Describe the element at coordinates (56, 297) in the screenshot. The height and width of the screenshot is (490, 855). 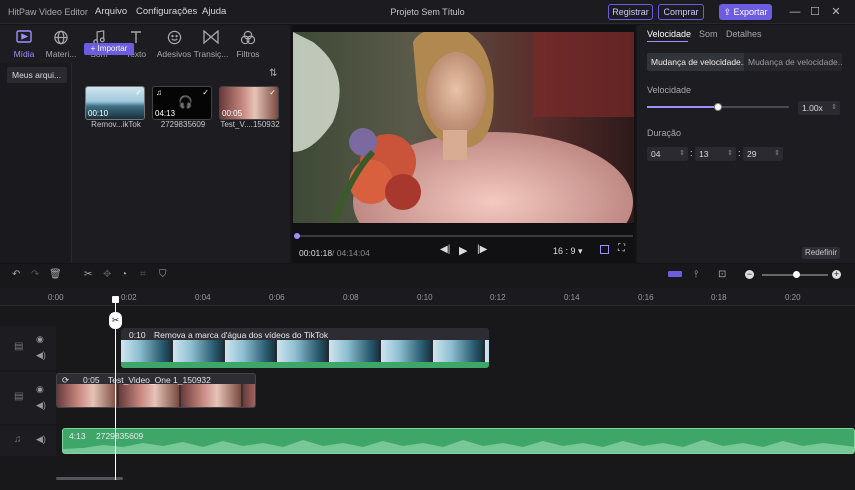
I see `ruler-label: 0:00` at that location.